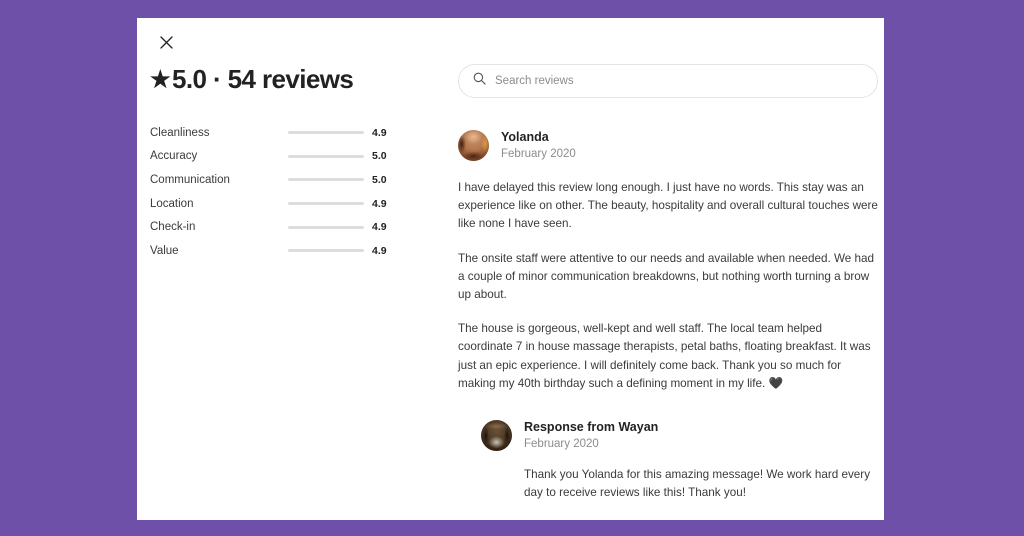  Describe the element at coordinates (263, 79) in the screenshot. I see `overall-rating-text: 5.0 · 54 reviews` at that location.